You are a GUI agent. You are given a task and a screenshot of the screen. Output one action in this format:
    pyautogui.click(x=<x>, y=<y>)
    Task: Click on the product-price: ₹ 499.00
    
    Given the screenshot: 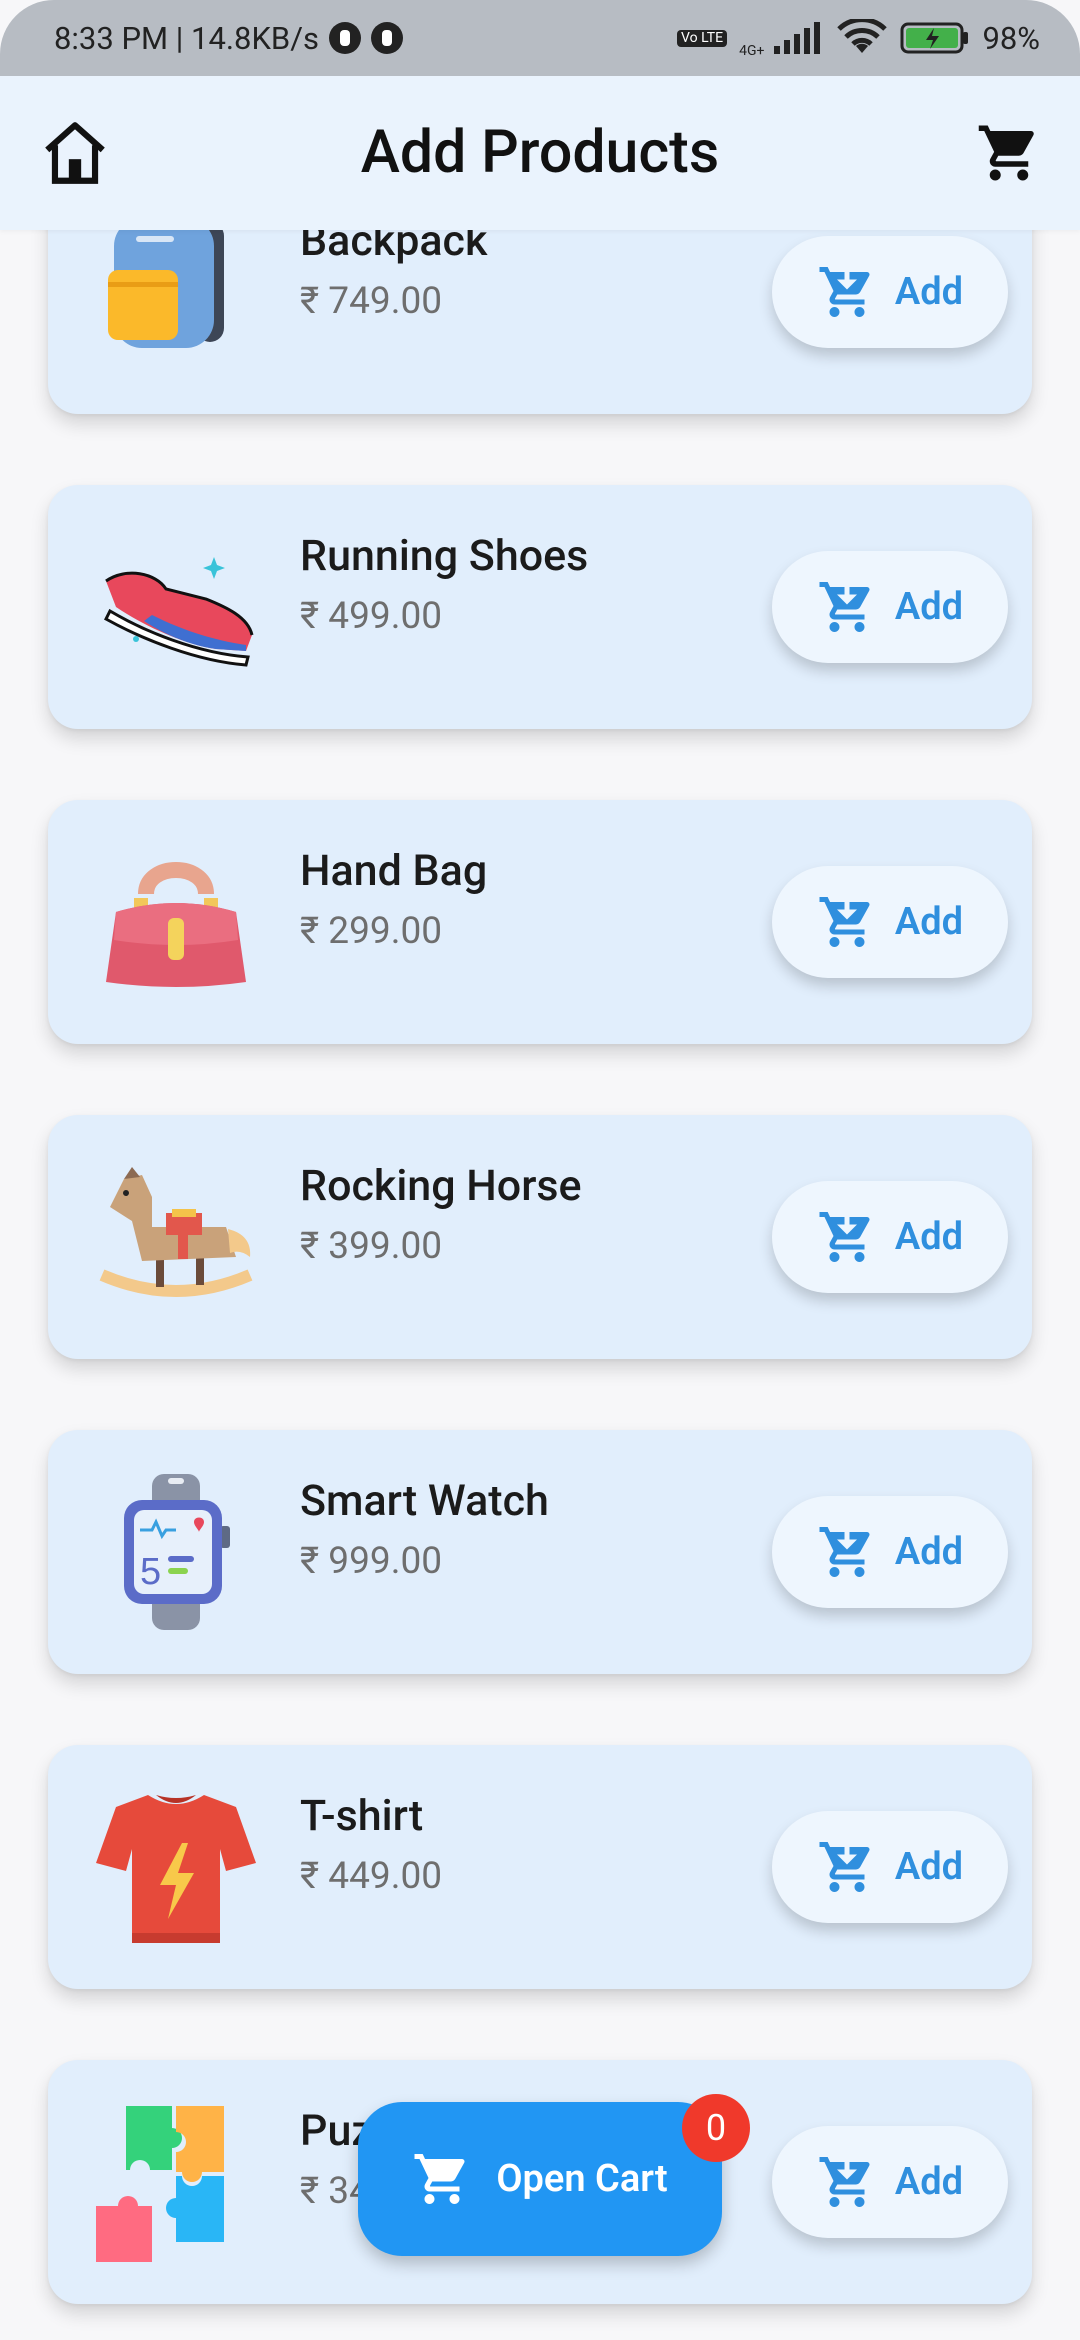 What is the action you would take?
    pyautogui.click(x=371, y=616)
    